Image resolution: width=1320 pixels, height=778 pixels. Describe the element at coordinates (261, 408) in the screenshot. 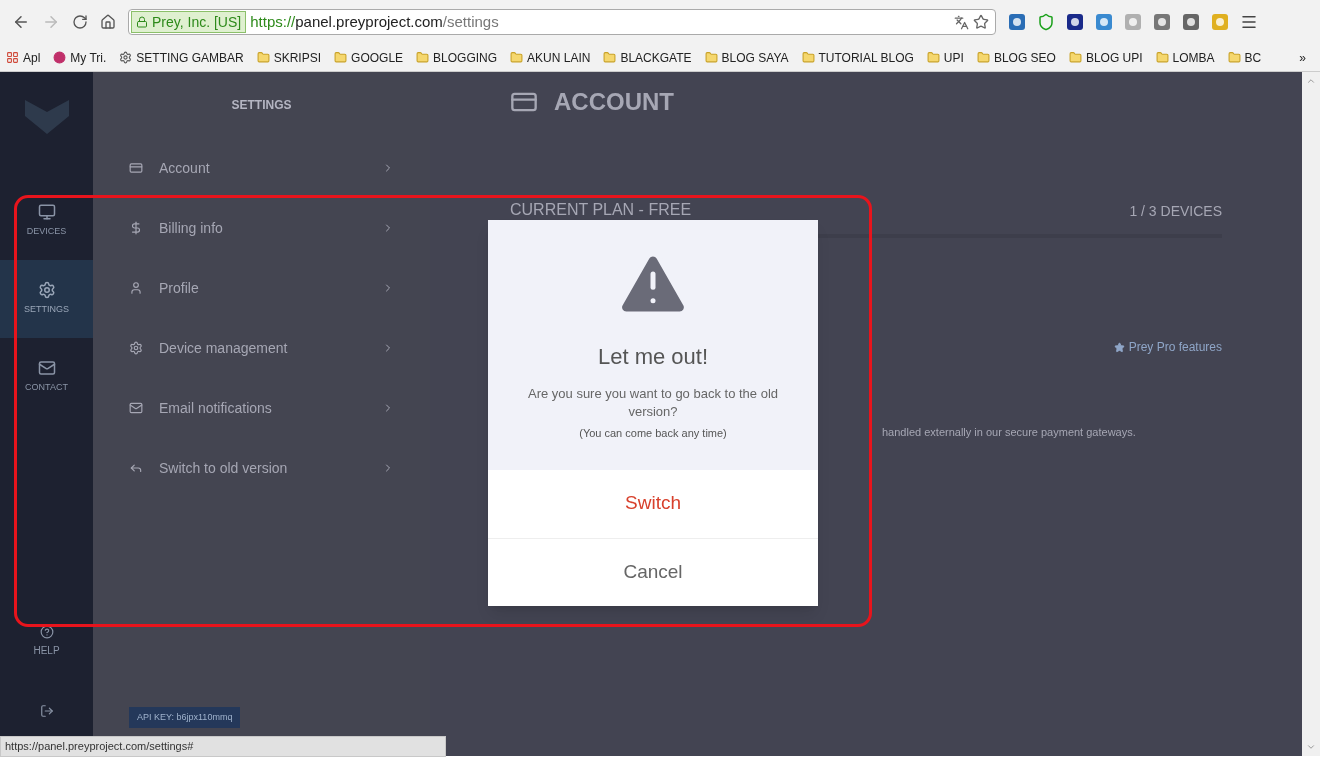

I see `menu-item: Email notifications` at that location.